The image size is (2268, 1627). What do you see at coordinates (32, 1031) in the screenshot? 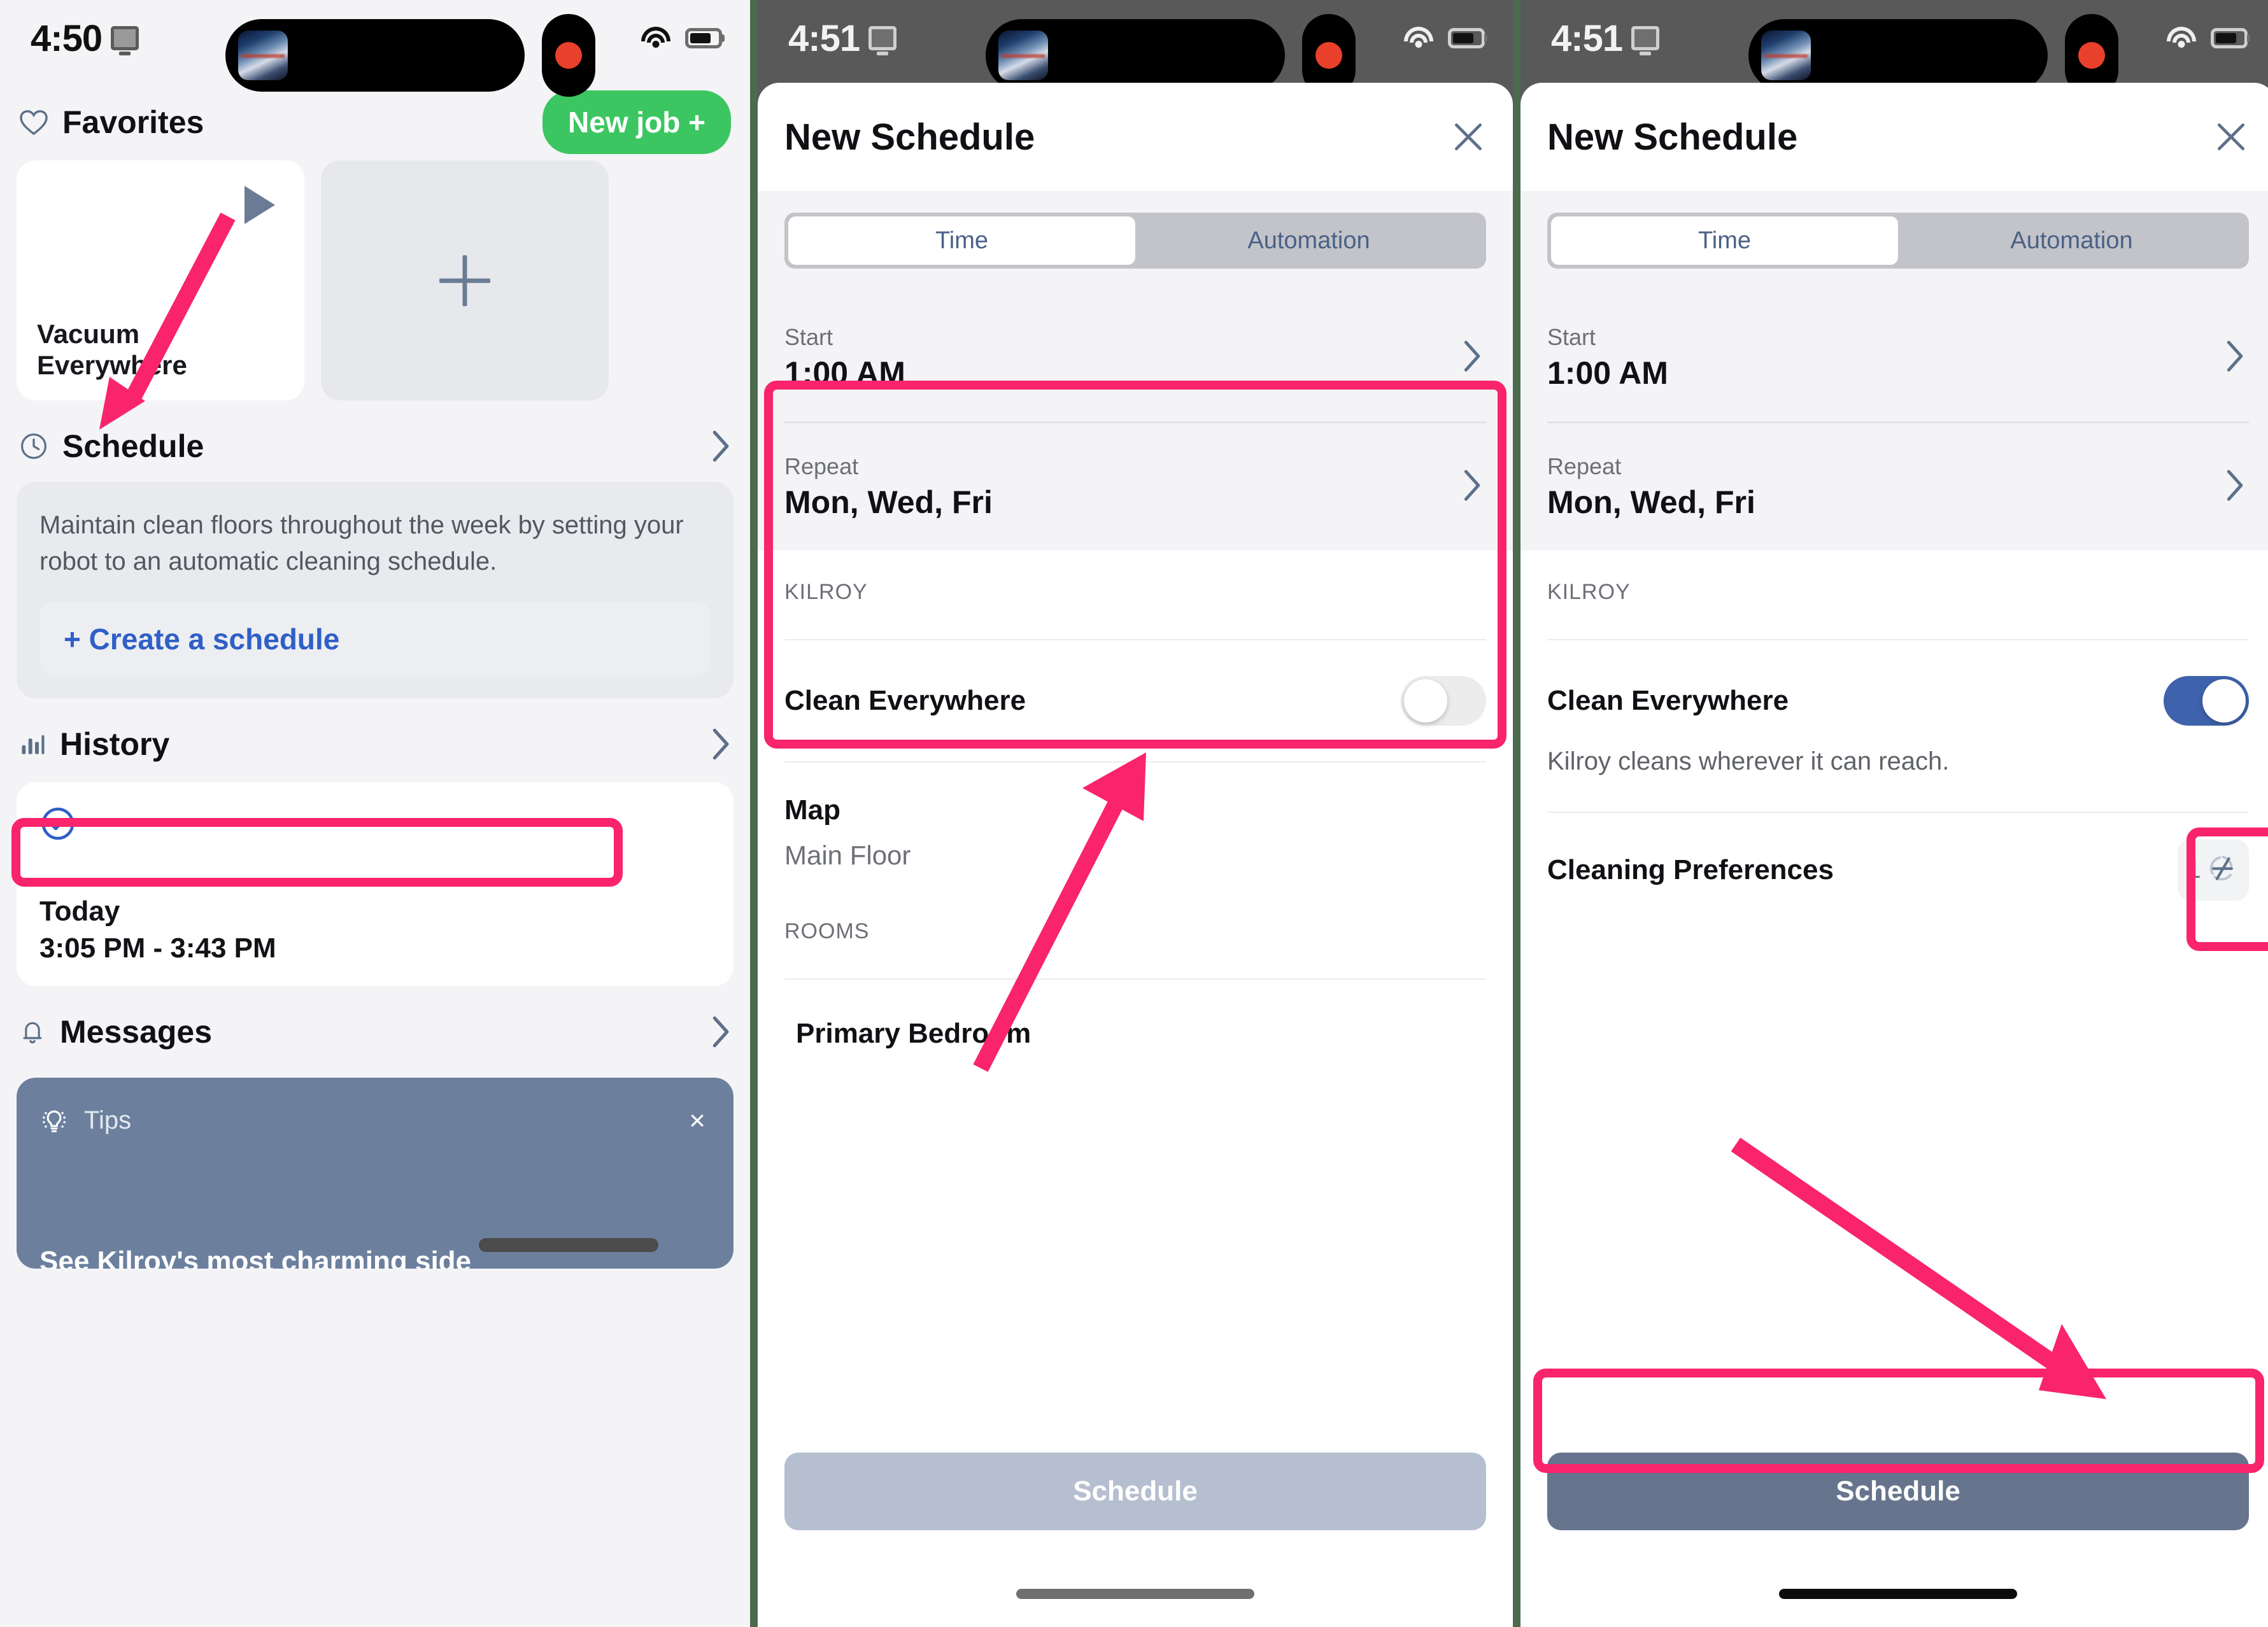
I see `bell-icon` at bounding box center [32, 1031].